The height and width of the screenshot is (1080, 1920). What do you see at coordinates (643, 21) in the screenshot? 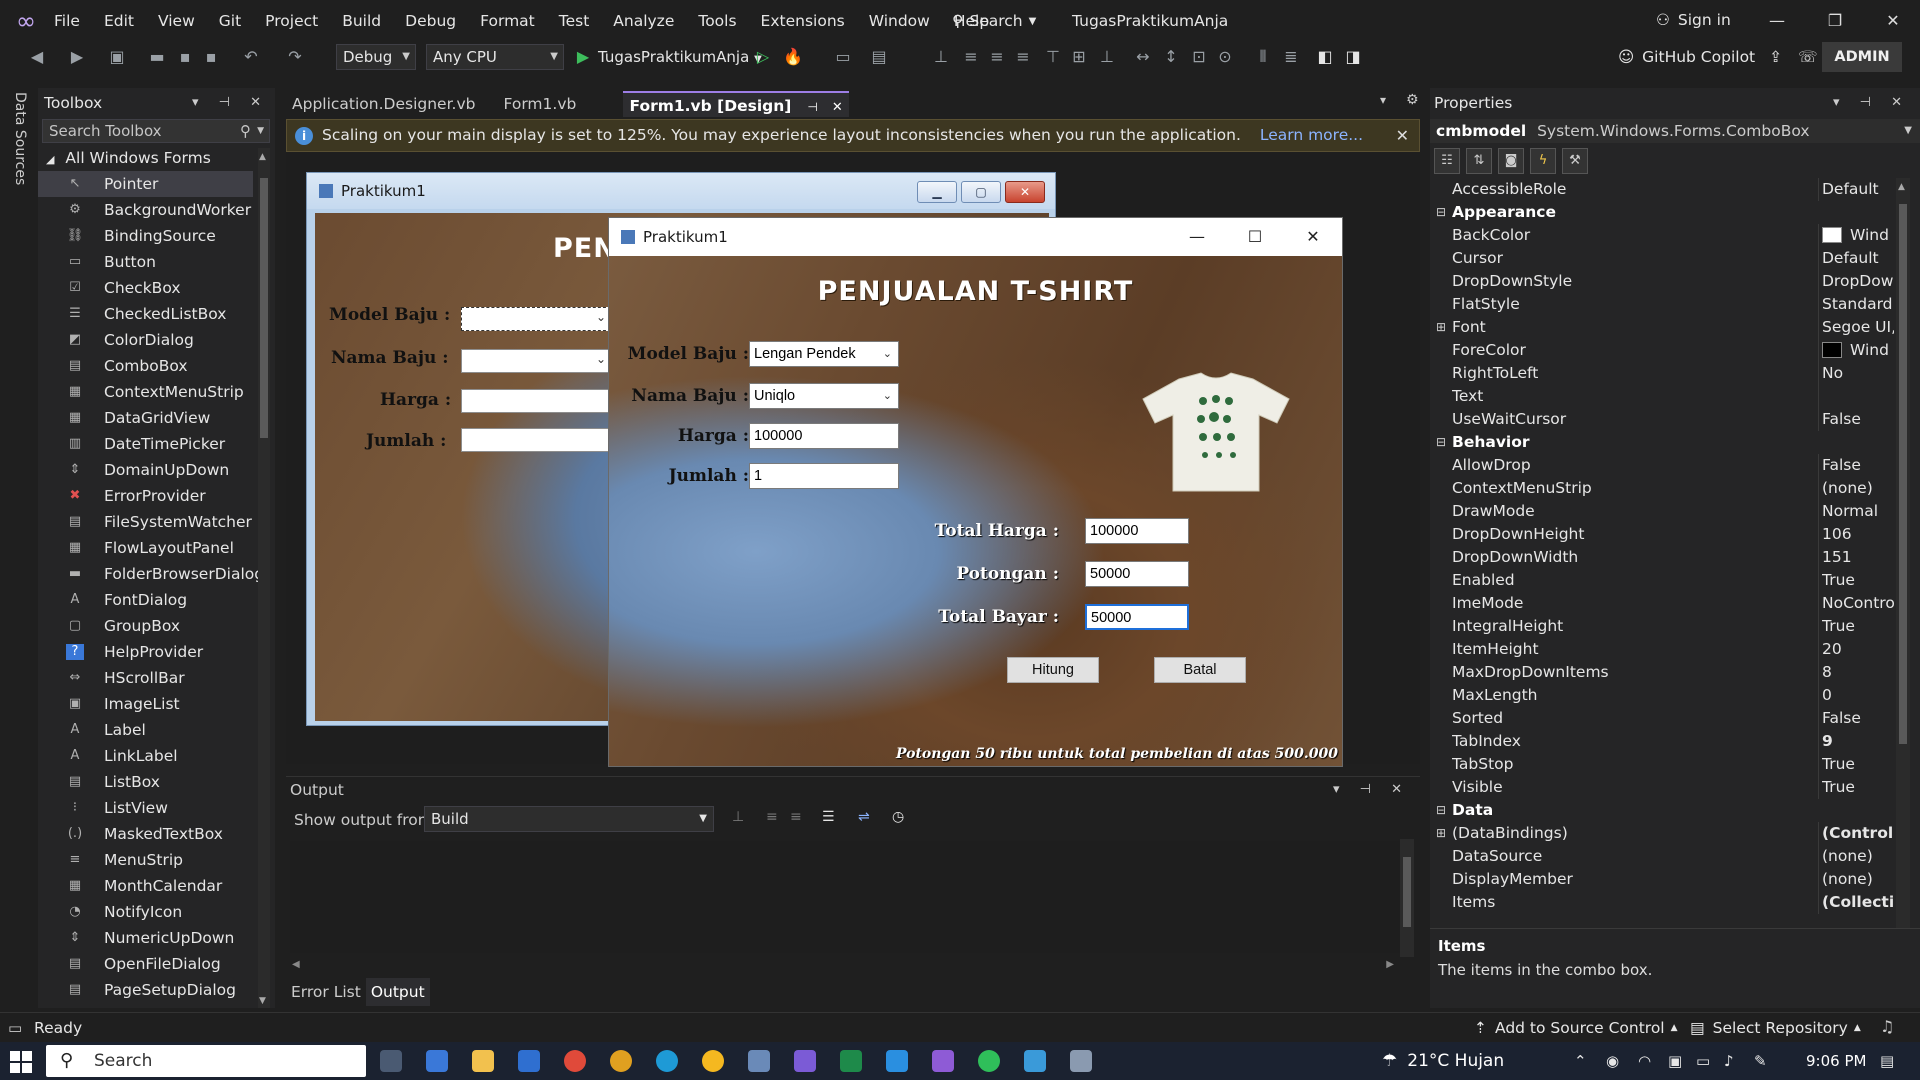
I see `menu-analyze: Analyze` at bounding box center [643, 21].